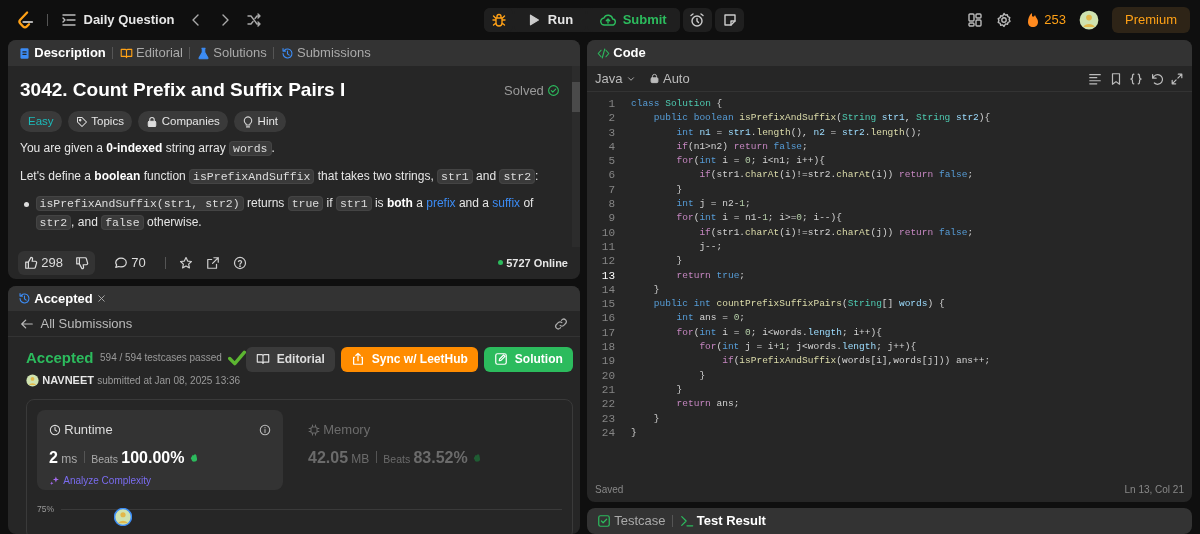 The height and width of the screenshot is (534, 1200). What do you see at coordinates (68, 380) in the screenshot?
I see `username: NAVNEET` at bounding box center [68, 380].